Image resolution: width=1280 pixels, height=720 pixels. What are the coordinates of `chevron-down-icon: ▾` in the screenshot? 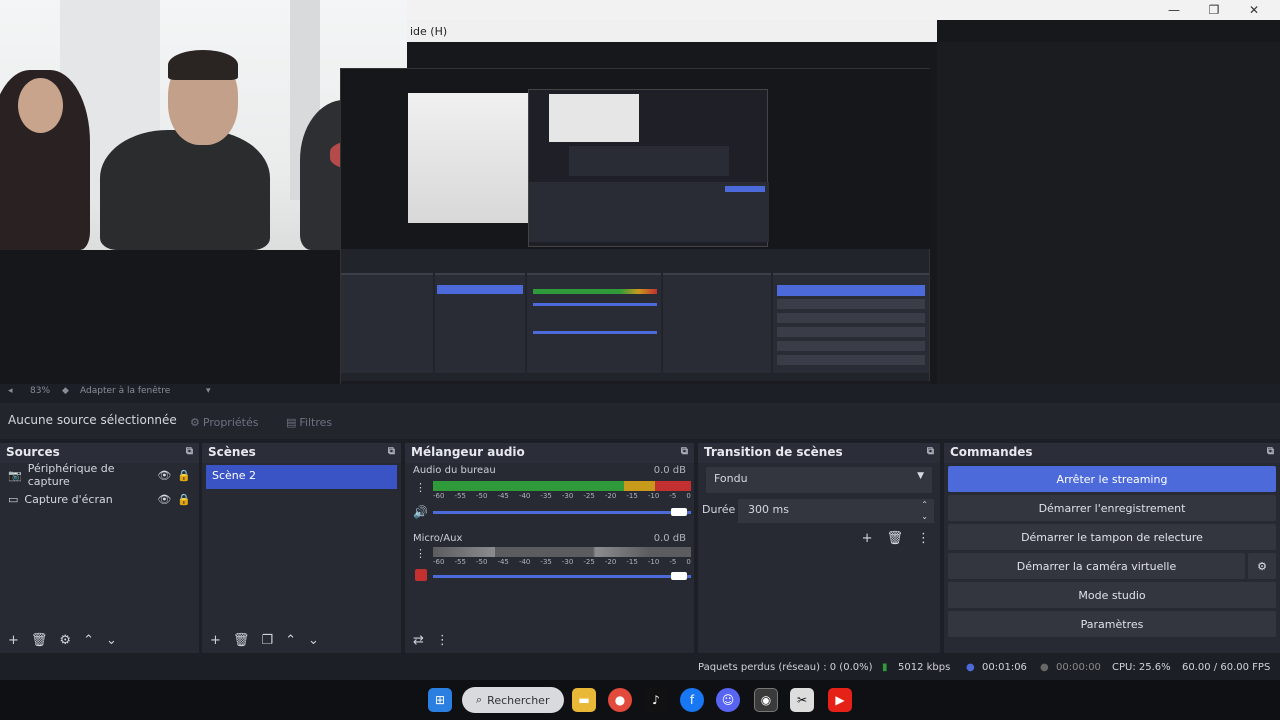 It's located at (208, 391).